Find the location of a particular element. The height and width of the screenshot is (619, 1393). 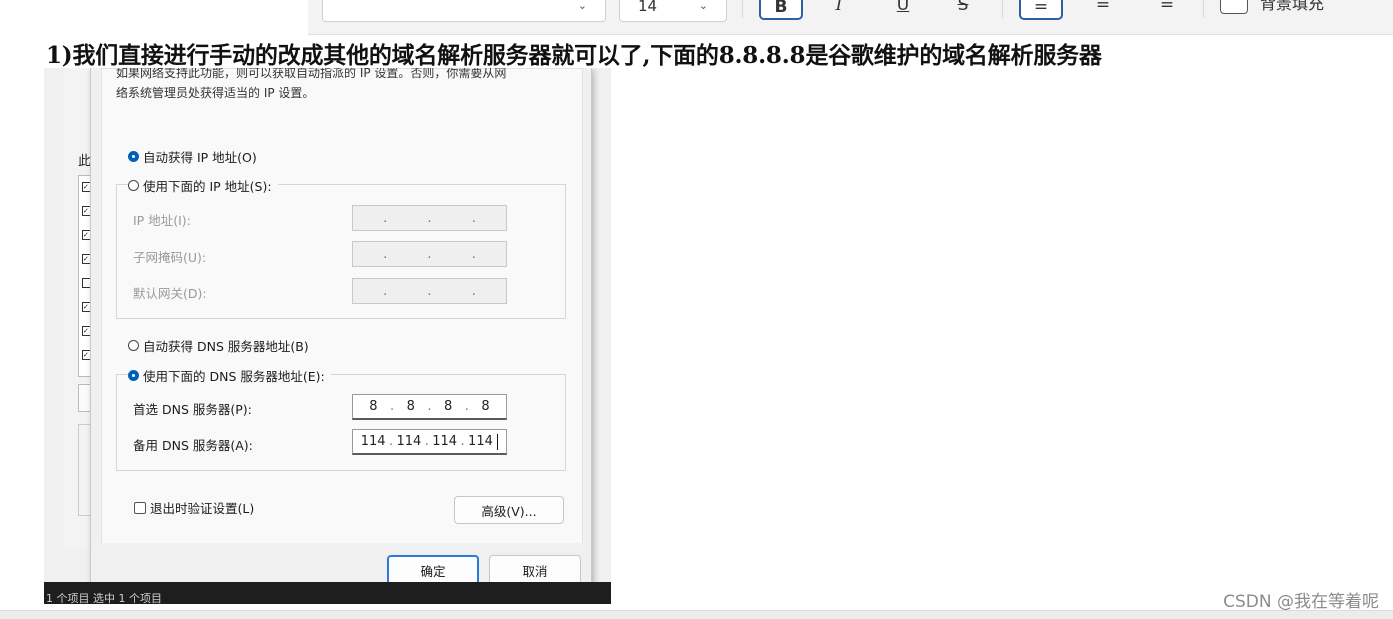

background-fill-checkbox is located at coordinates (1234, 7).